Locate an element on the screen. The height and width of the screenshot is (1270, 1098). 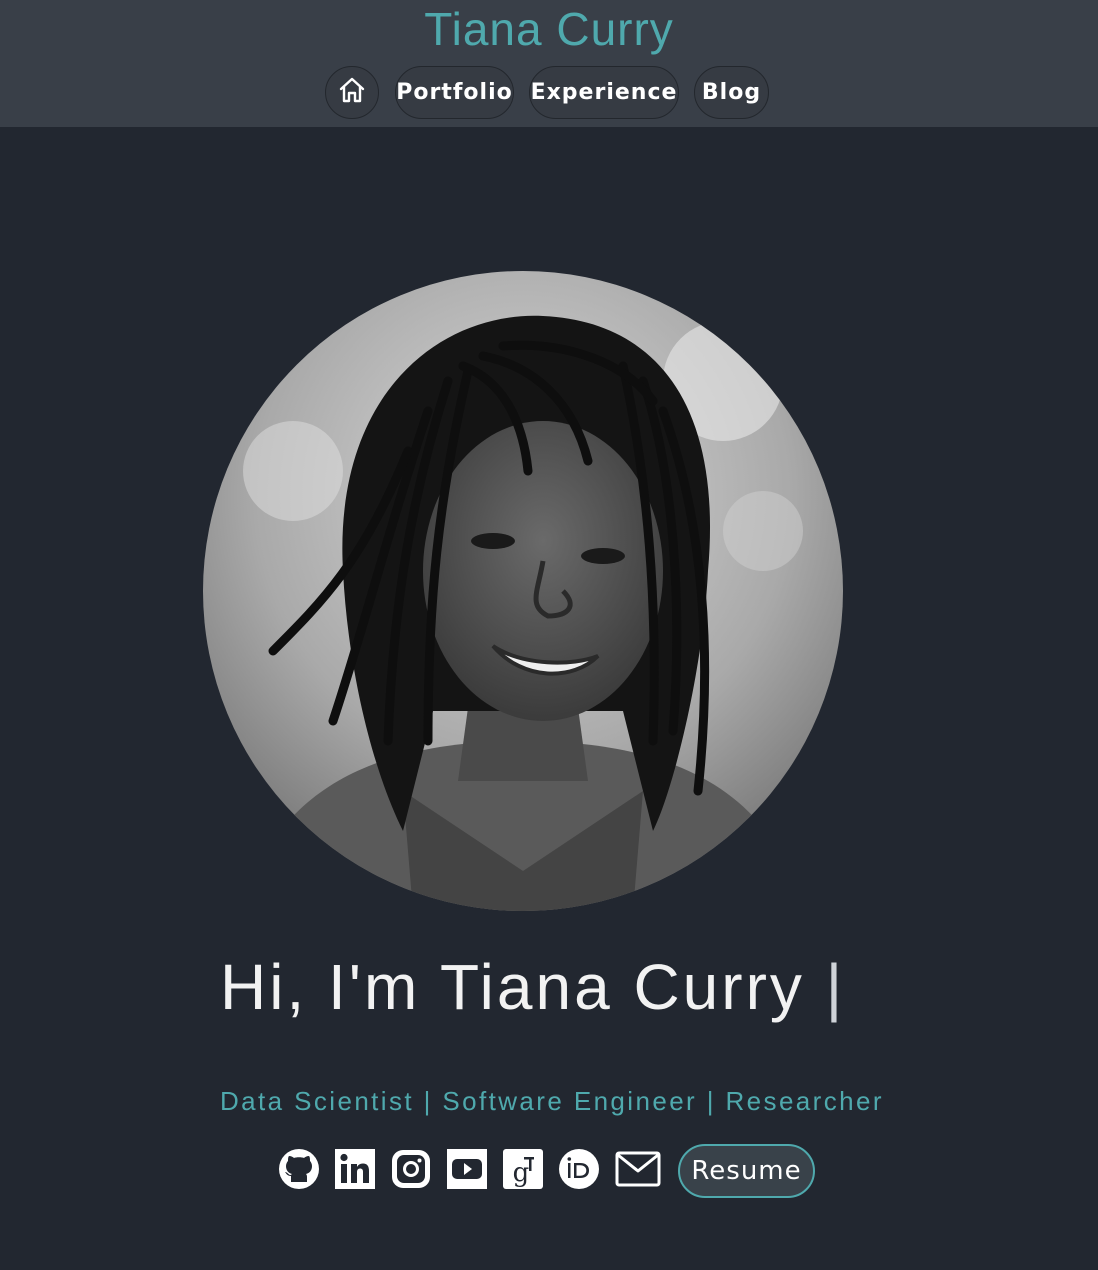
site-header: Tiana Curry Portfolio Experience Blog is located at coordinates (549, 63).